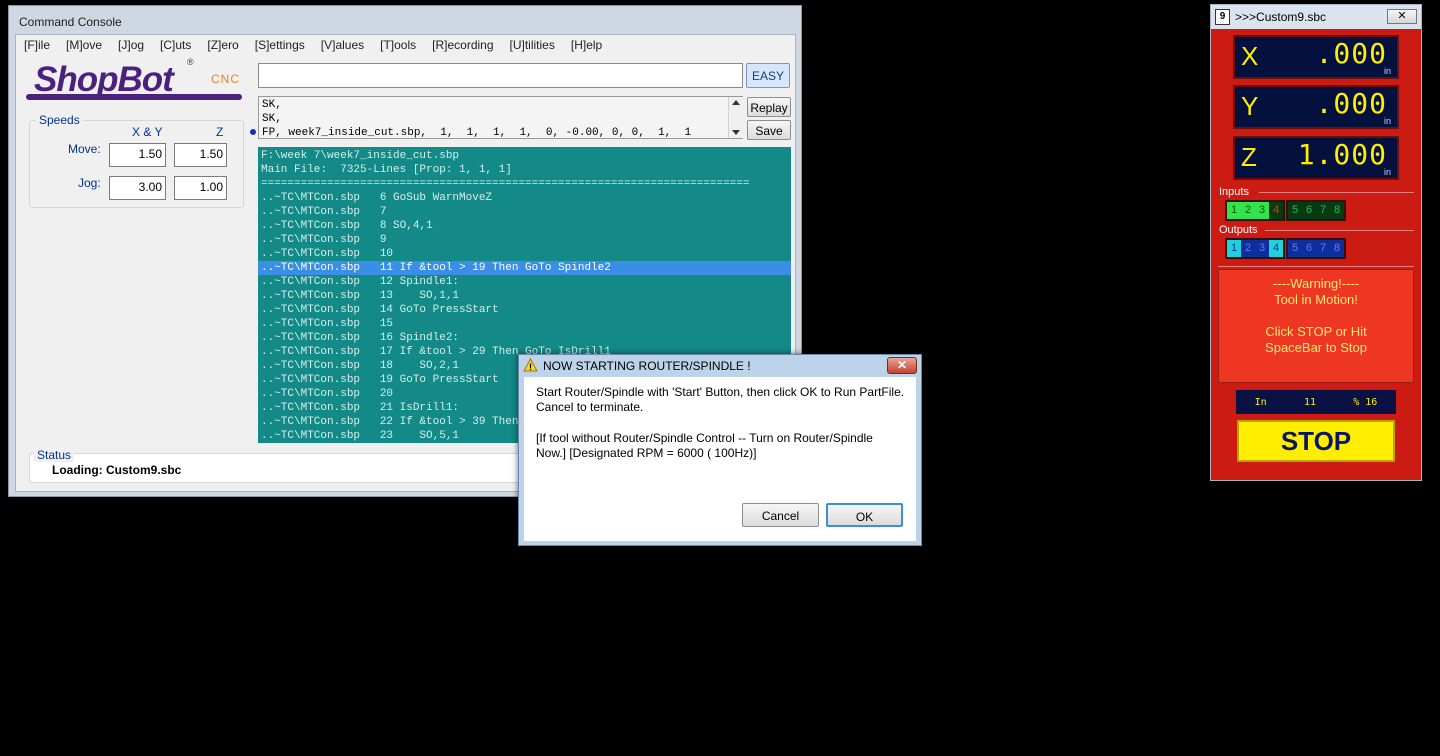 Image resolution: width=1440 pixels, height=756 pixels. Describe the element at coordinates (462, 45) in the screenshot. I see `menu-item: [R]ecording` at that location.